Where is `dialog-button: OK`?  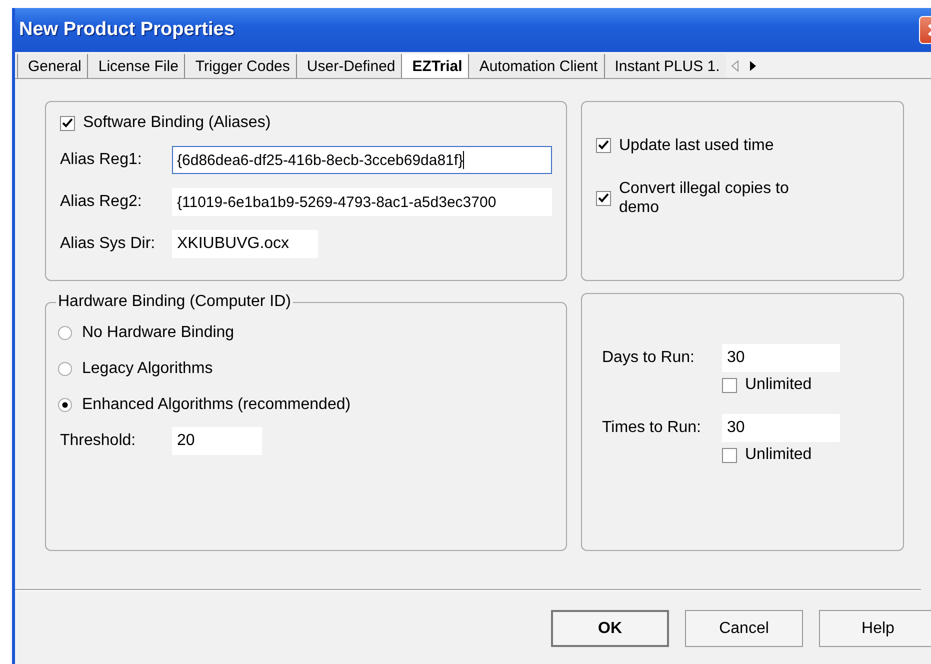
dialog-button: OK is located at coordinates (610, 628).